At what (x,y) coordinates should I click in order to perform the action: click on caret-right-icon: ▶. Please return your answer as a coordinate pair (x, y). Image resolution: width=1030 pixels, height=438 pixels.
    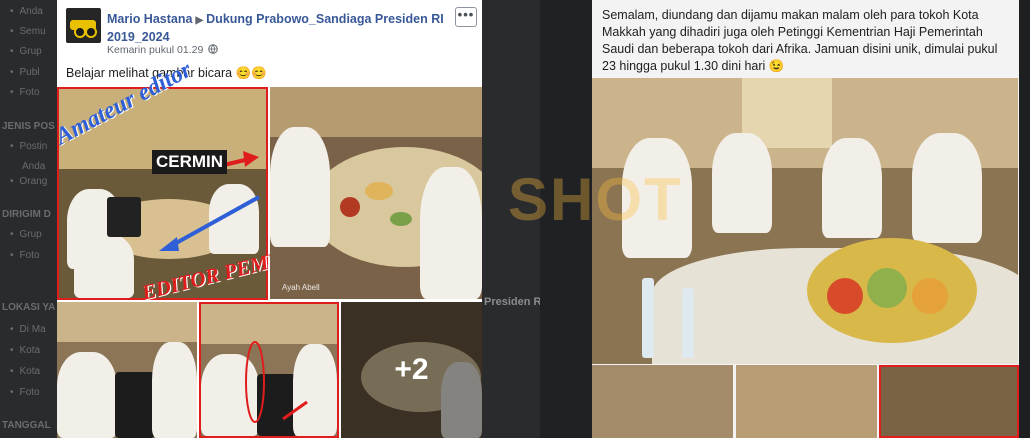
    Looking at the image, I should click on (199, 20).